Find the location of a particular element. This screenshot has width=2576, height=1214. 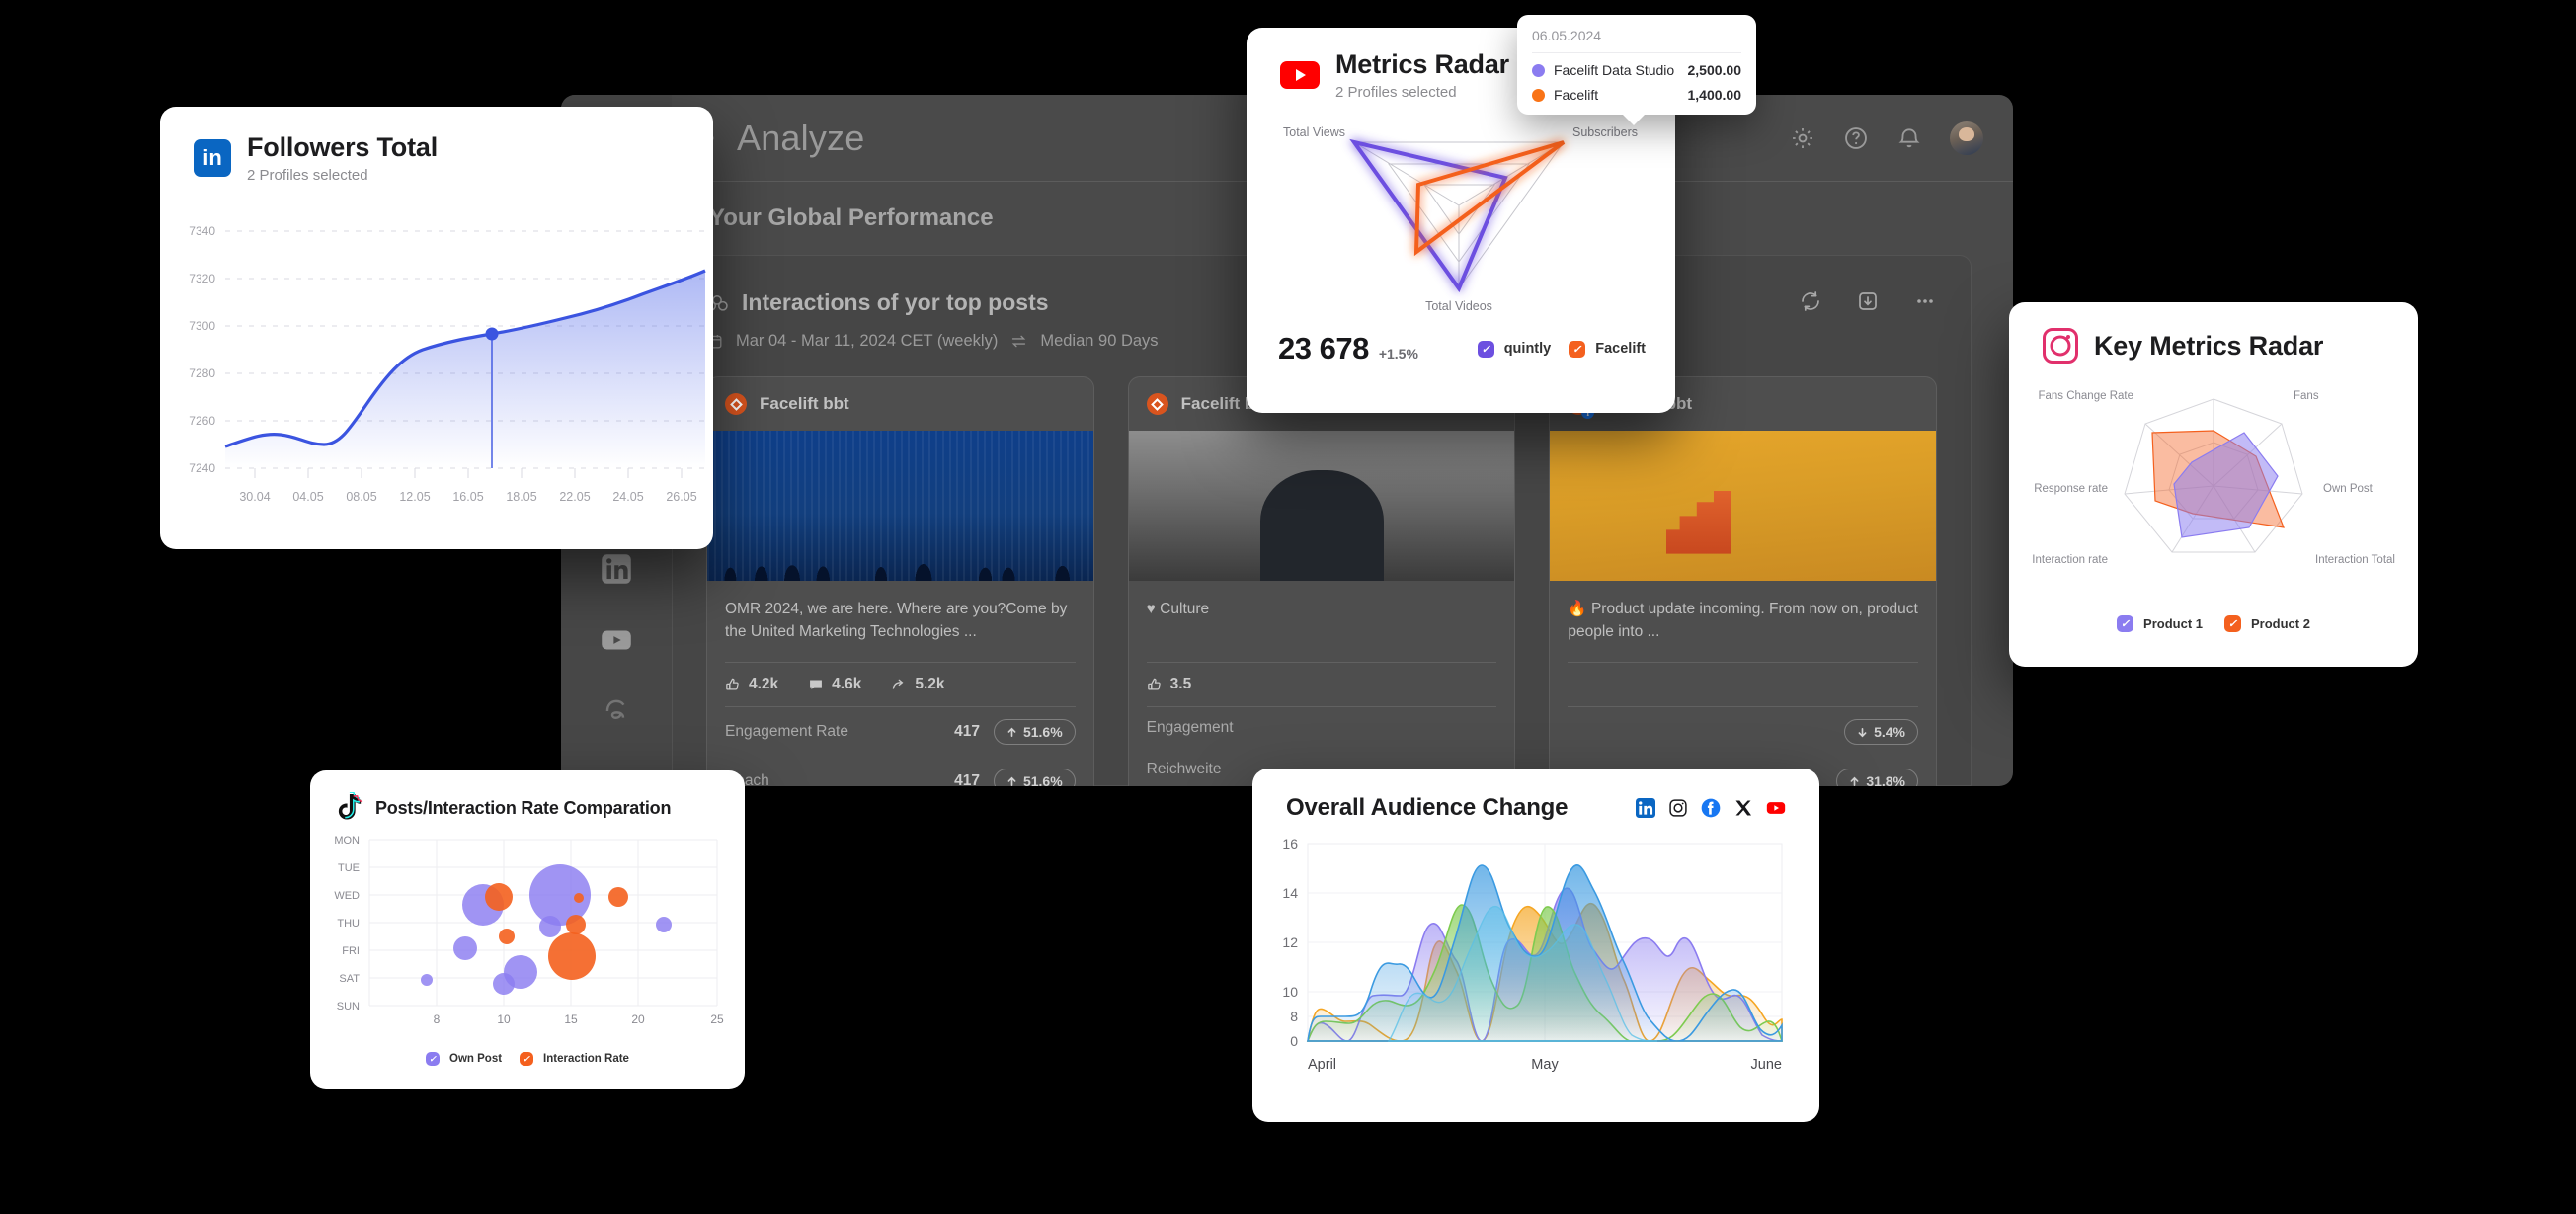

comments-stat: 4.6k is located at coordinates (834, 684).